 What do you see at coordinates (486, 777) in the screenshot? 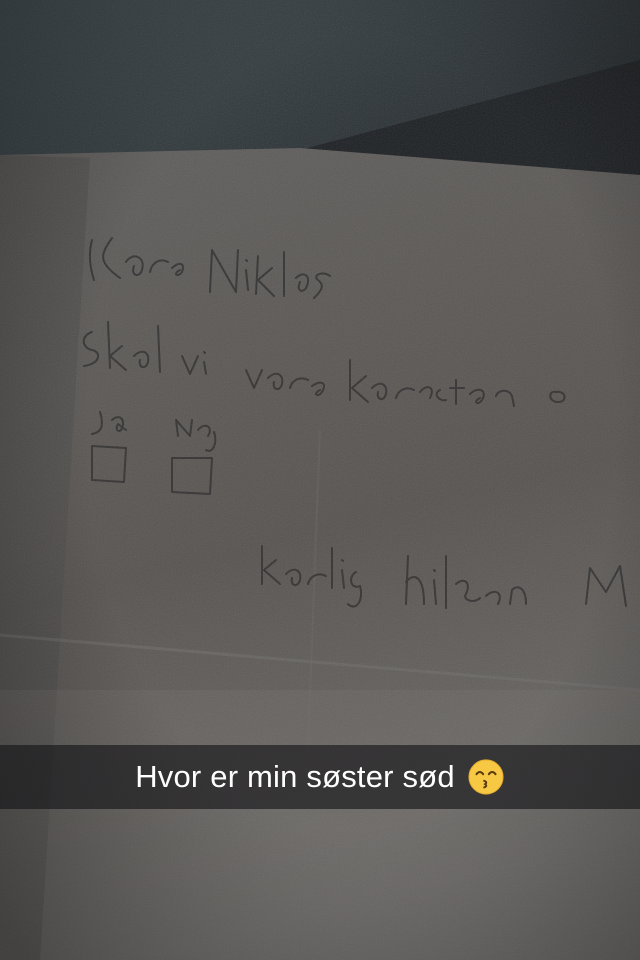
I see `kissing-face-with-smiling-eyes-icon` at bounding box center [486, 777].